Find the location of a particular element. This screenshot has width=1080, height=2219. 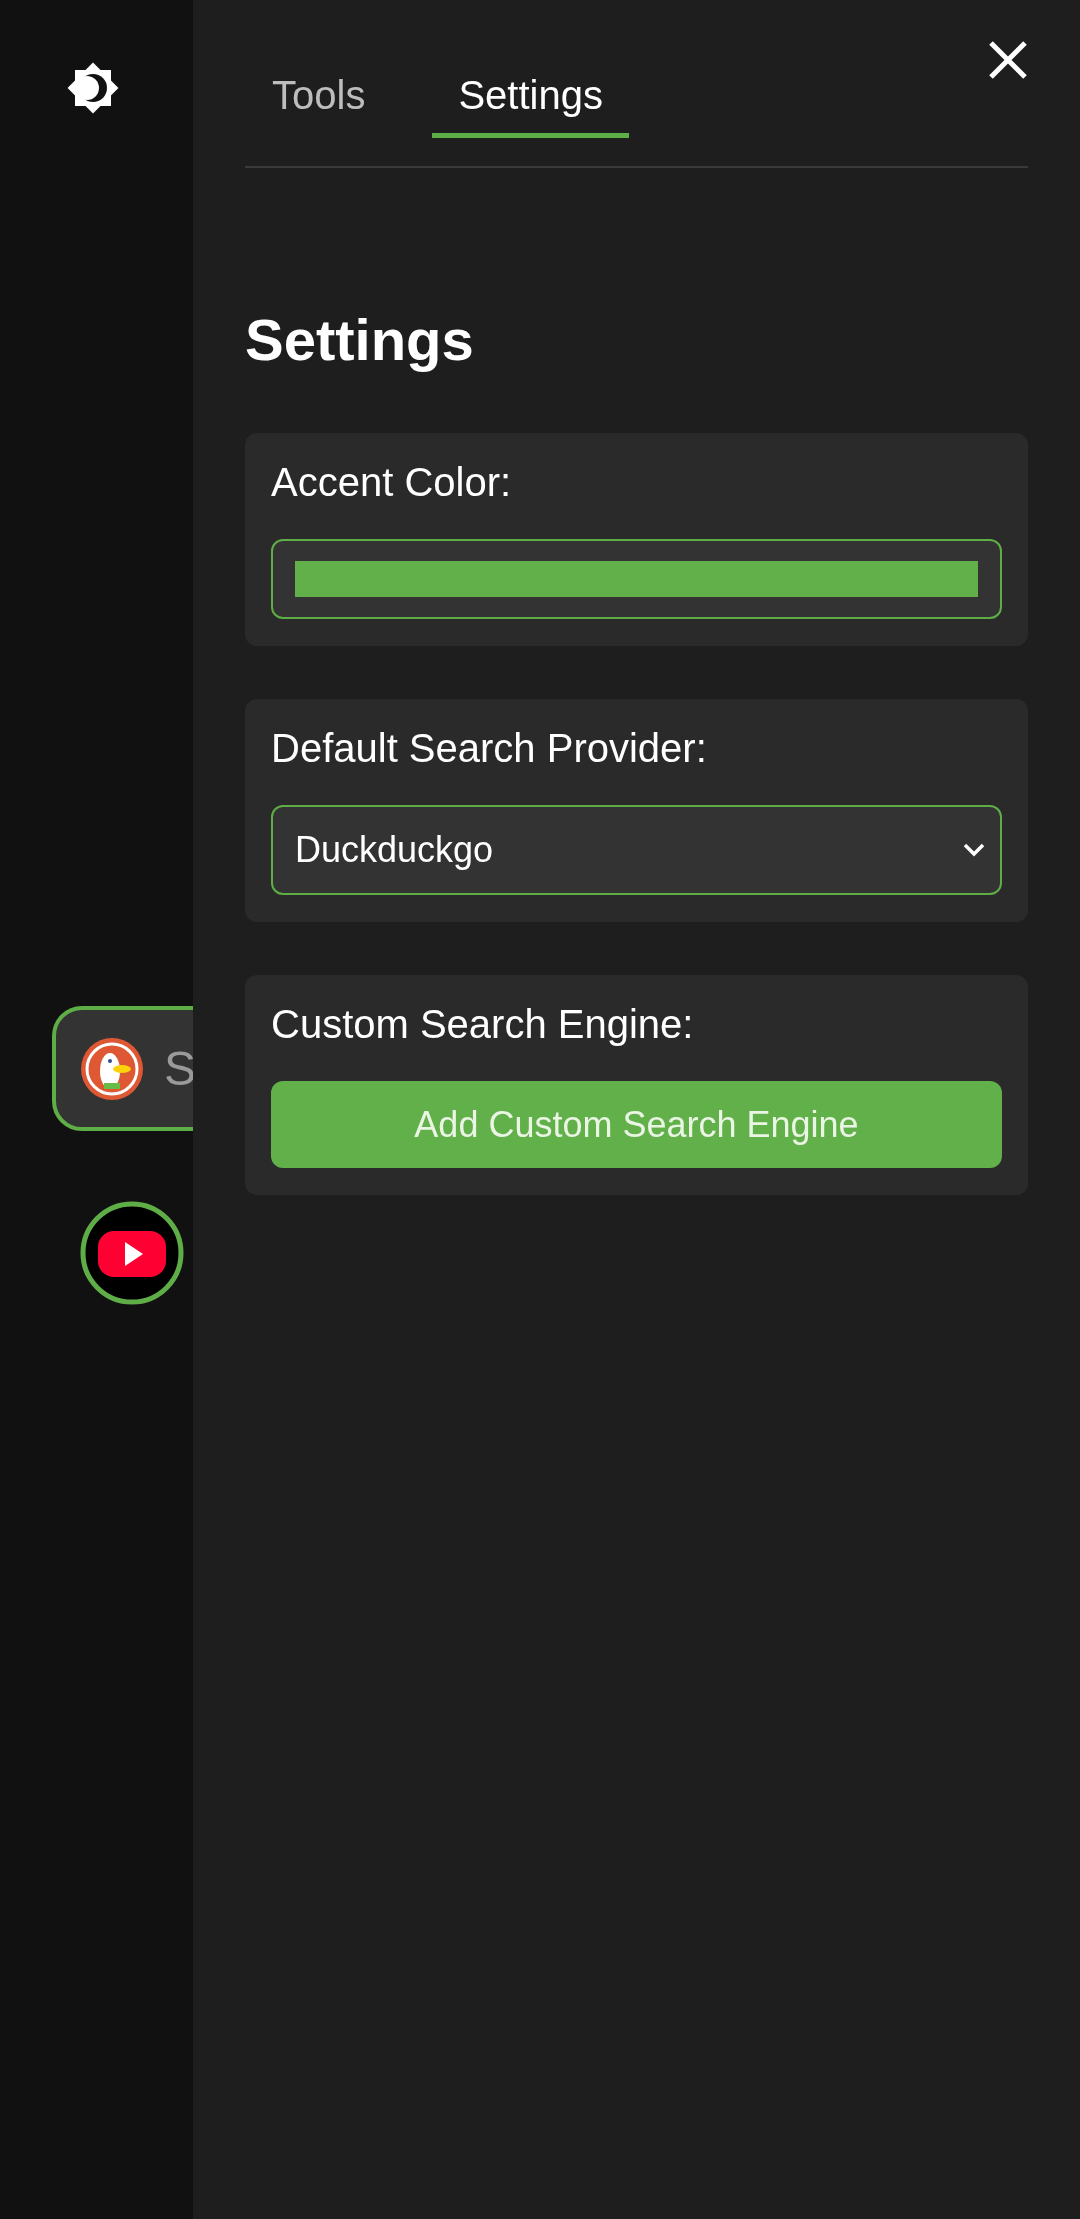

setting-label: Default Search Provider: is located at coordinates (489, 748).